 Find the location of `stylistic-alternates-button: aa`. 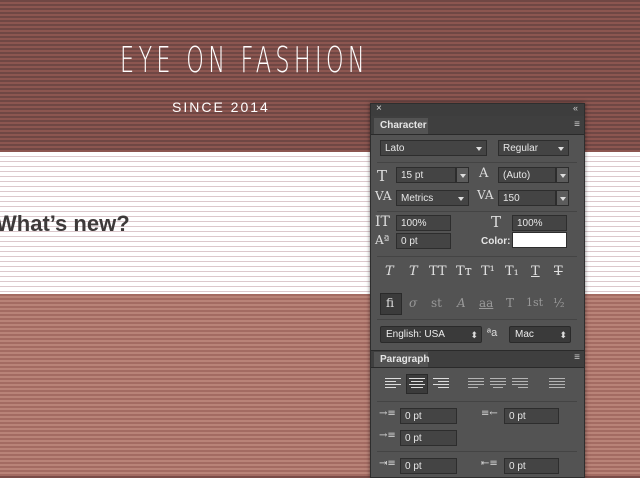

stylistic-alternates-button: aa is located at coordinates (486, 303).